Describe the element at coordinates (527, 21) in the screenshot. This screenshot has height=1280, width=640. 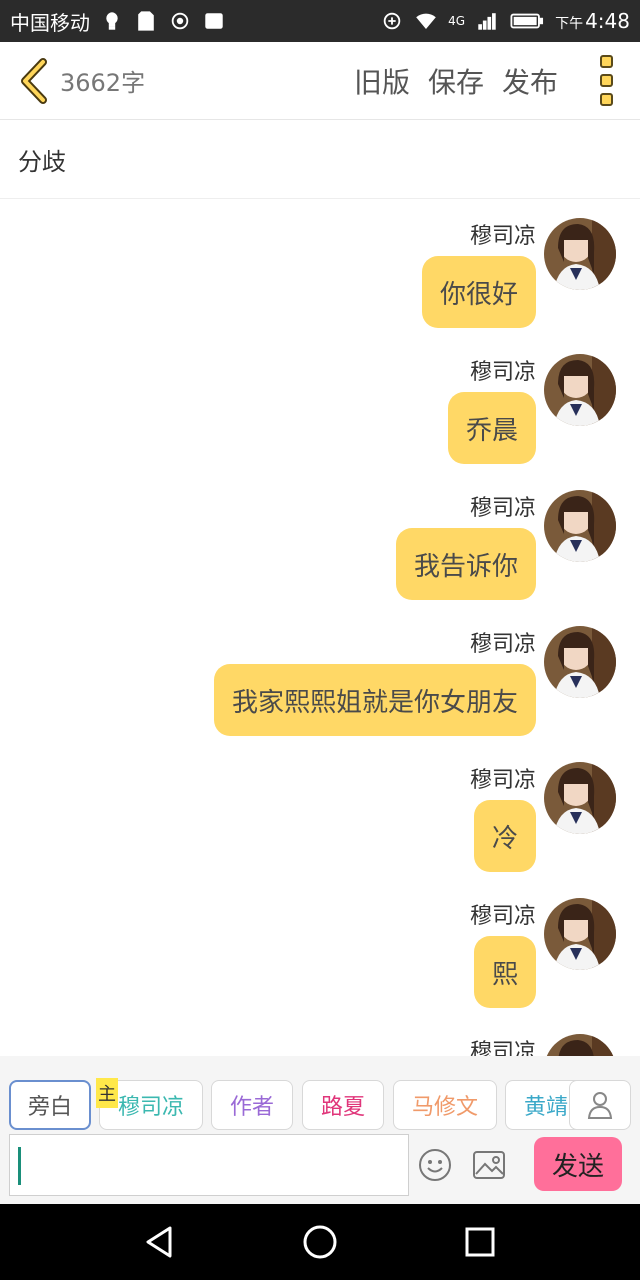
I see `battery-icon` at that location.